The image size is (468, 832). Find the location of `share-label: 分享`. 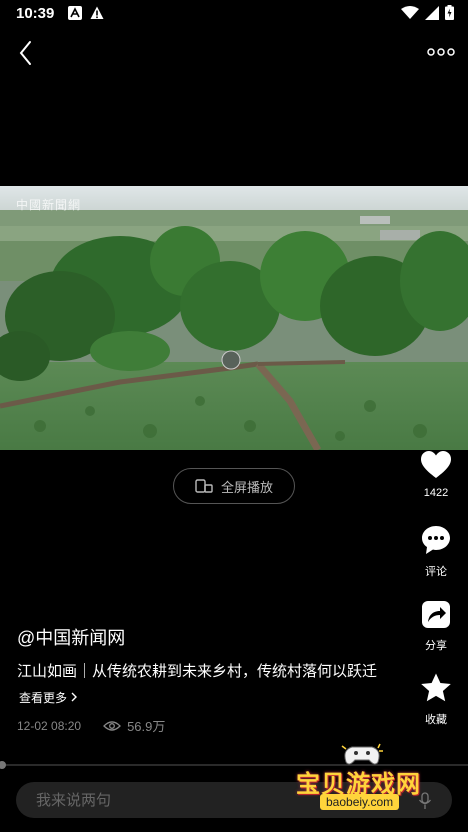

share-label: 分享 is located at coordinates (436, 646).